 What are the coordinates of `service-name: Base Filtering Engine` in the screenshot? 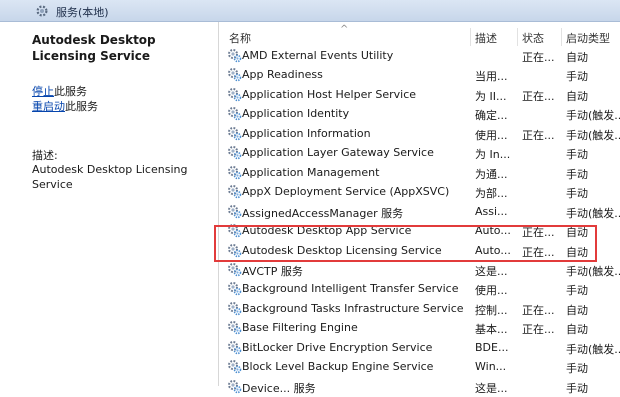 It's located at (300, 328).